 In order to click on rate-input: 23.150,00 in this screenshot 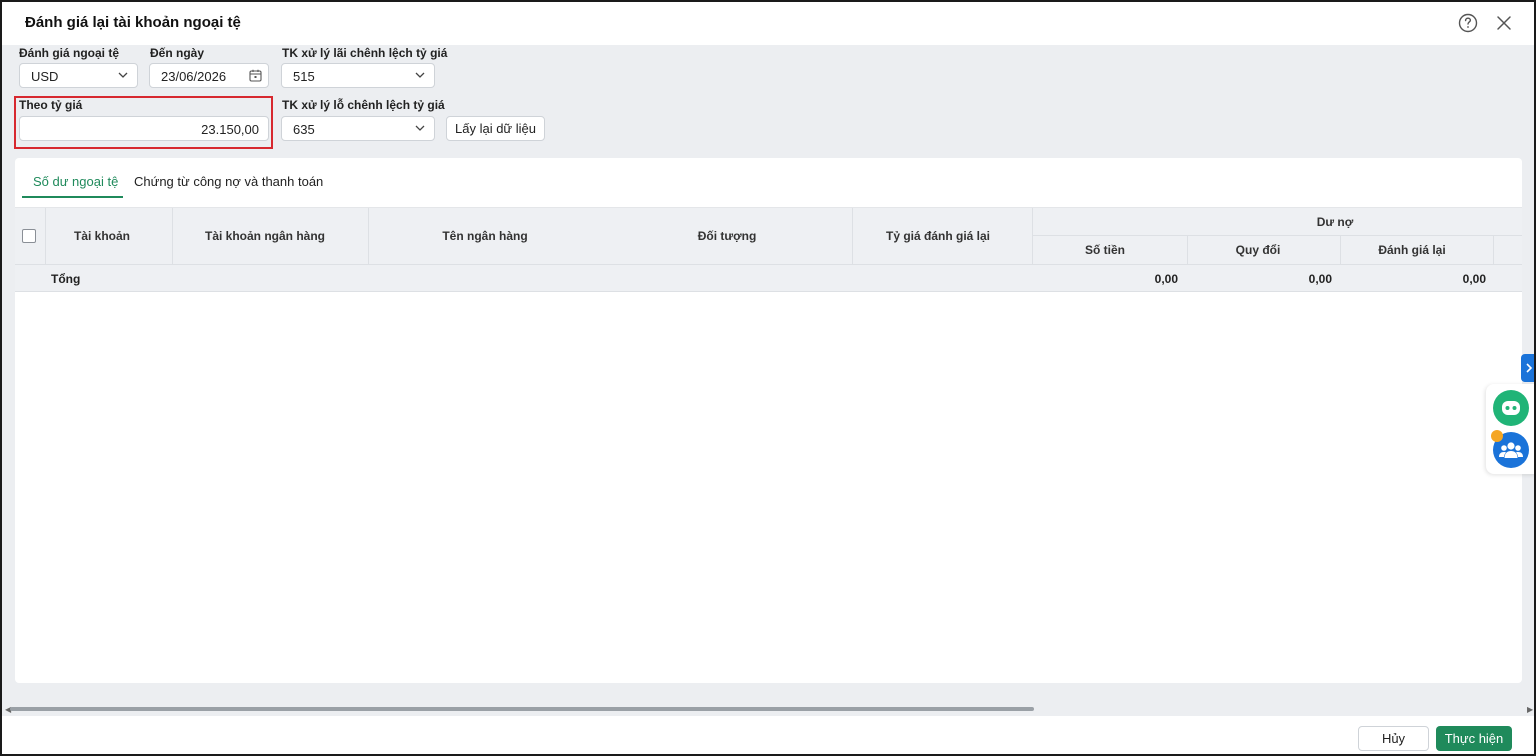, I will do `click(144, 128)`.